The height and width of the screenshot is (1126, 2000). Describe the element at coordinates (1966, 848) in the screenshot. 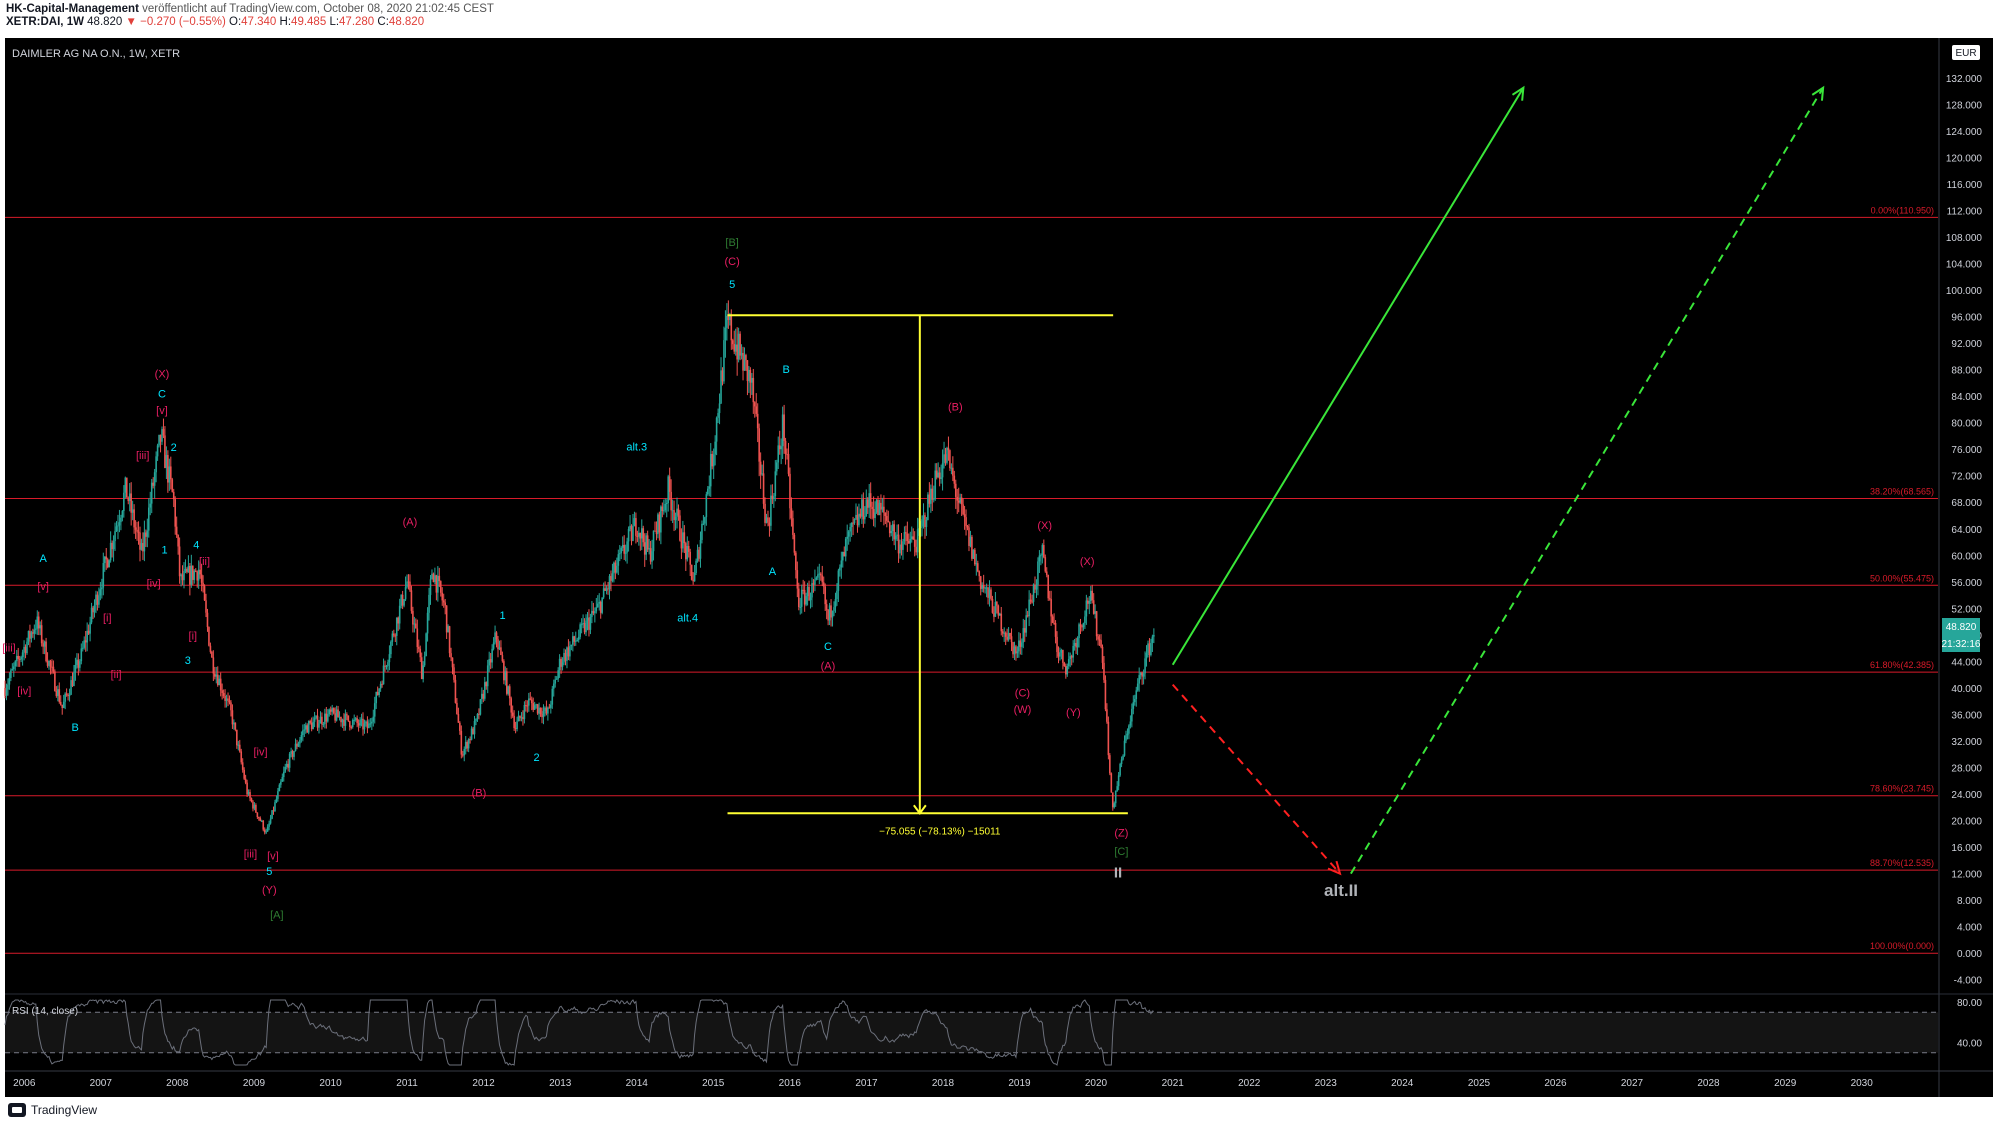

I see `price-tick-label: 16.000` at that location.